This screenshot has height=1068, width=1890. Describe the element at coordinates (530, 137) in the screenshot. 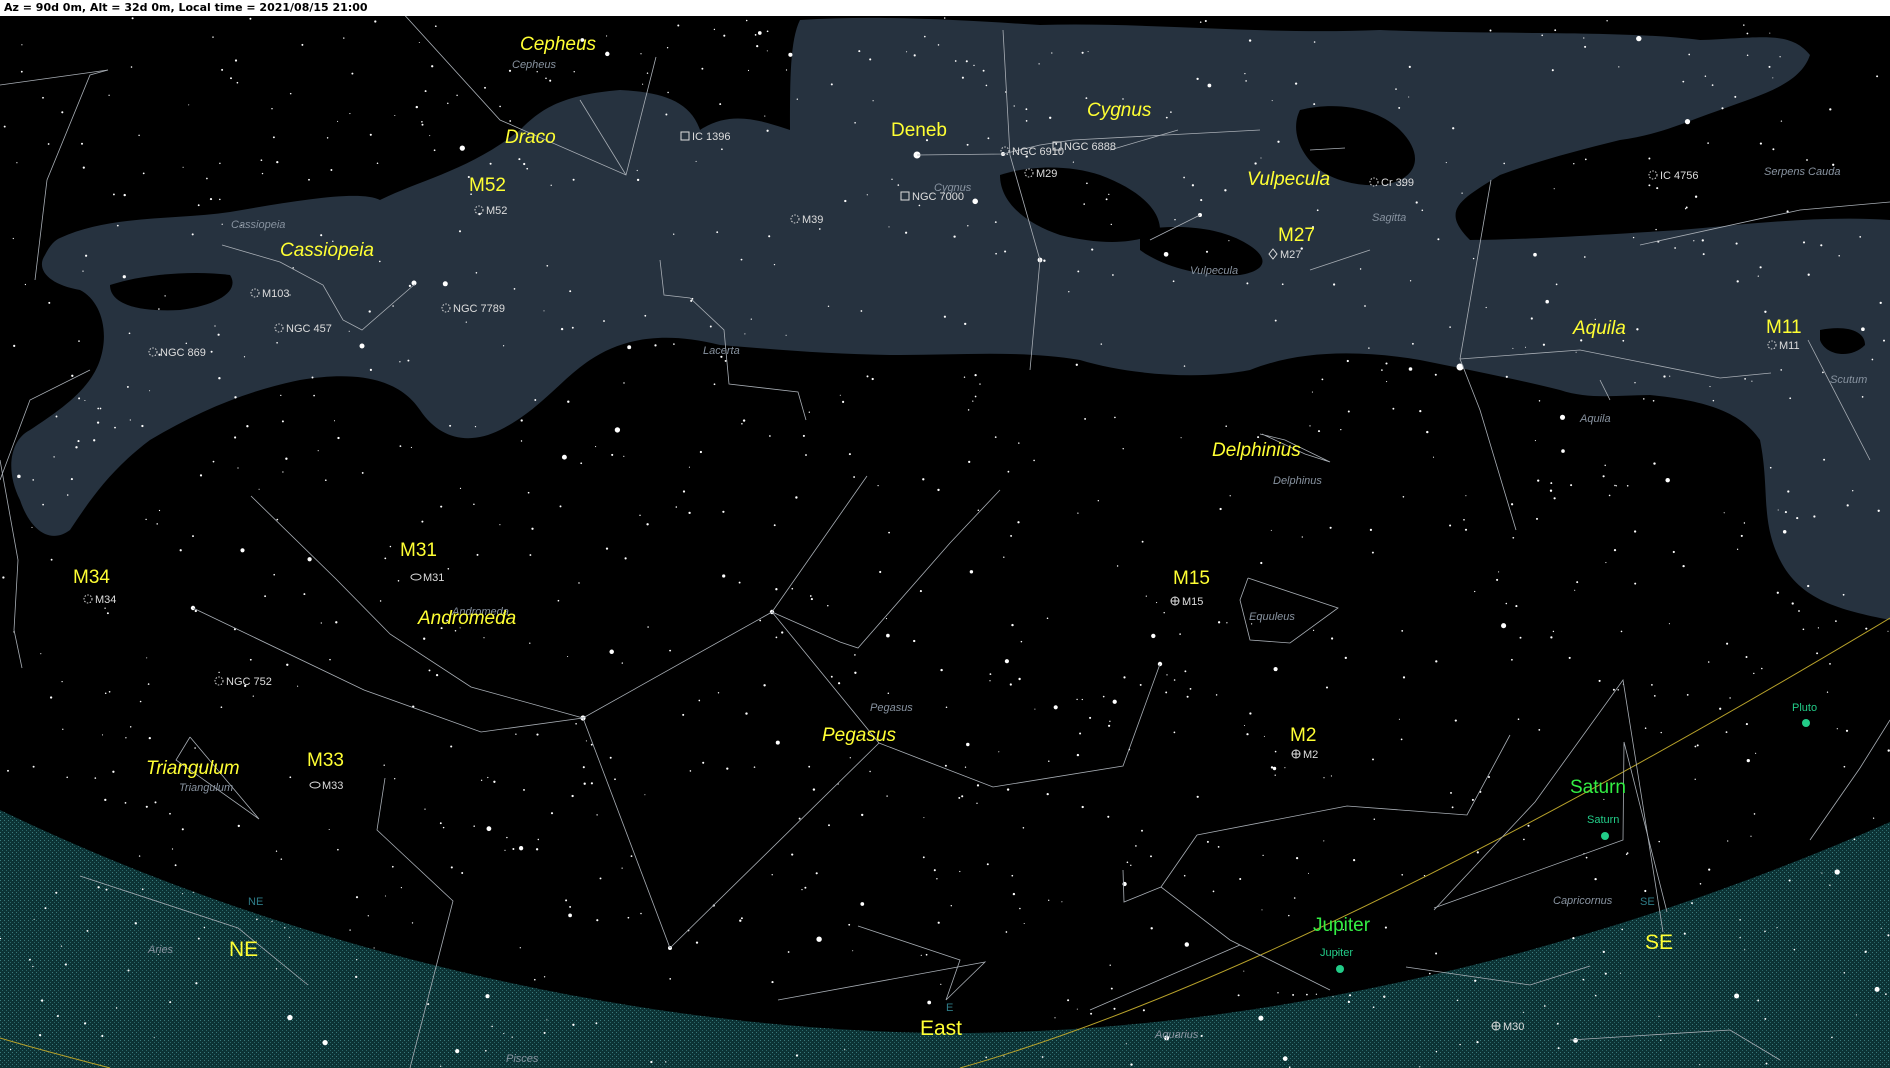

I see `constellation-name: Draco` at that location.